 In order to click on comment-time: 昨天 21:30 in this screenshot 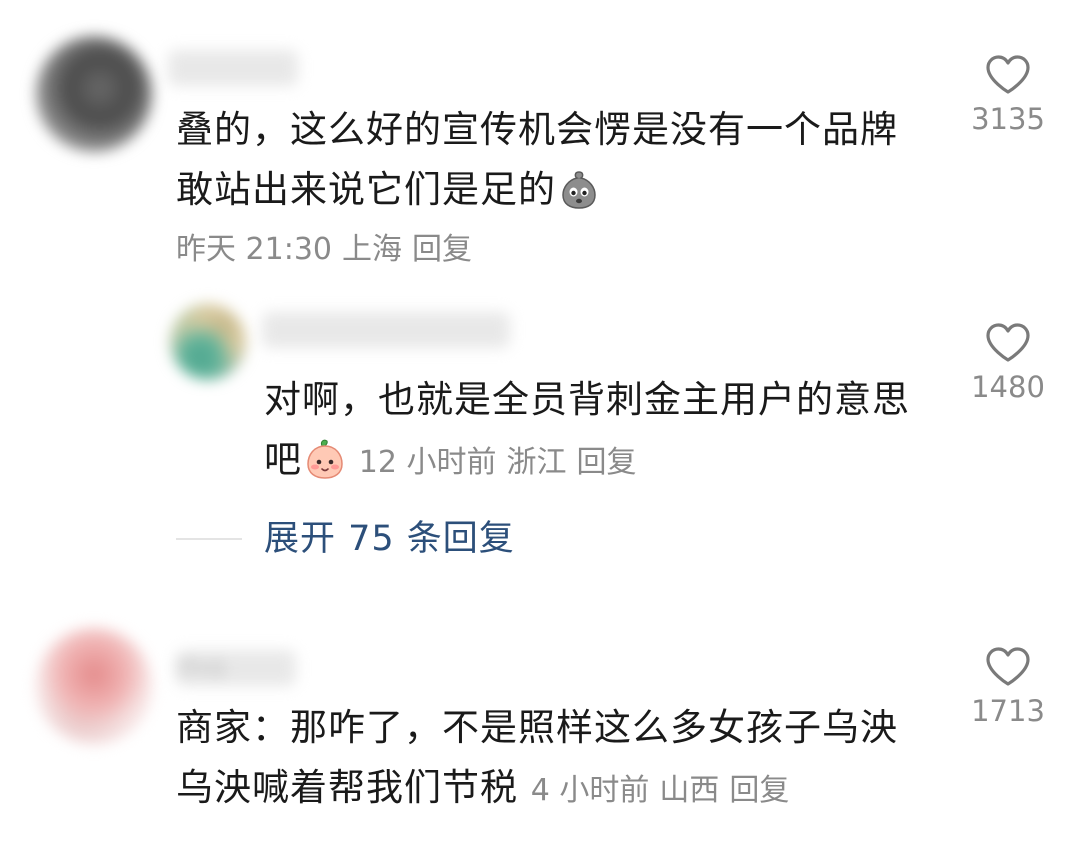, I will do `click(254, 249)`.